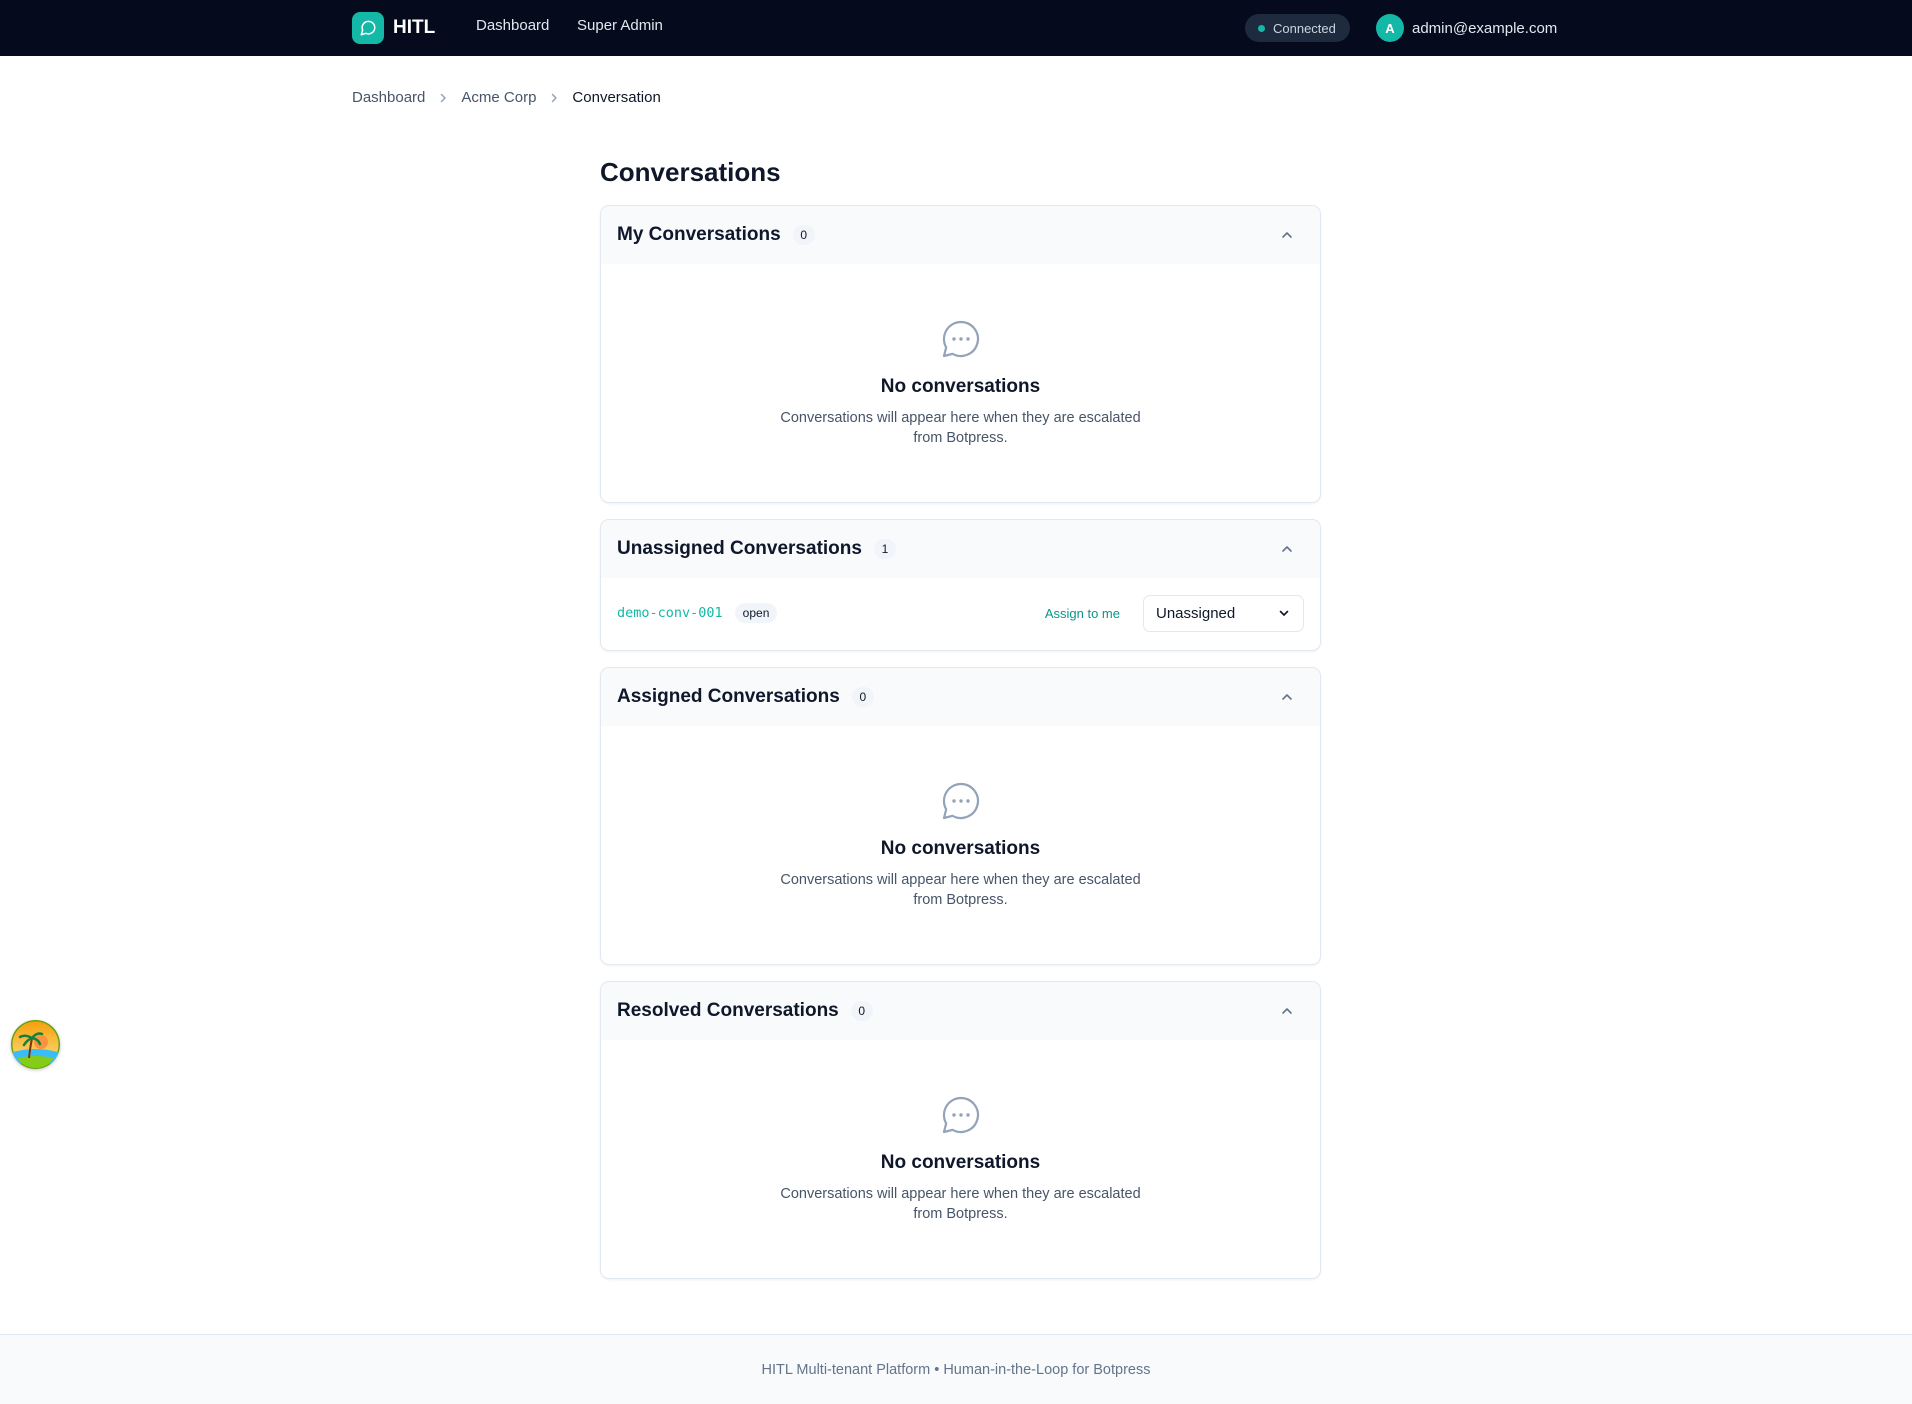  Describe the element at coordinates (739, 548) in the screenshot. I see `section-title: Unassigned Conversations` at that location.